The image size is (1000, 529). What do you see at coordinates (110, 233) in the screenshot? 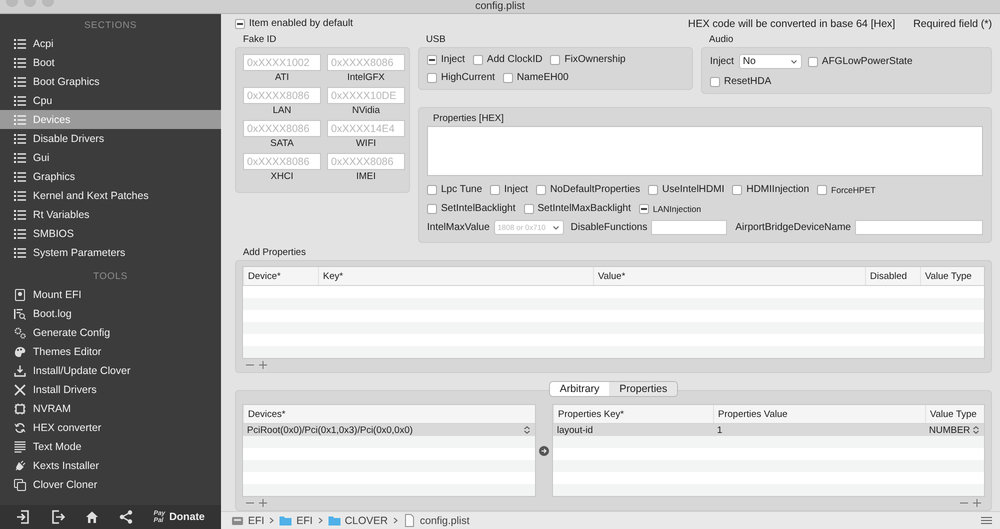
I see `sidebar-item: SMBIOS` at bounding box center [110, 233].